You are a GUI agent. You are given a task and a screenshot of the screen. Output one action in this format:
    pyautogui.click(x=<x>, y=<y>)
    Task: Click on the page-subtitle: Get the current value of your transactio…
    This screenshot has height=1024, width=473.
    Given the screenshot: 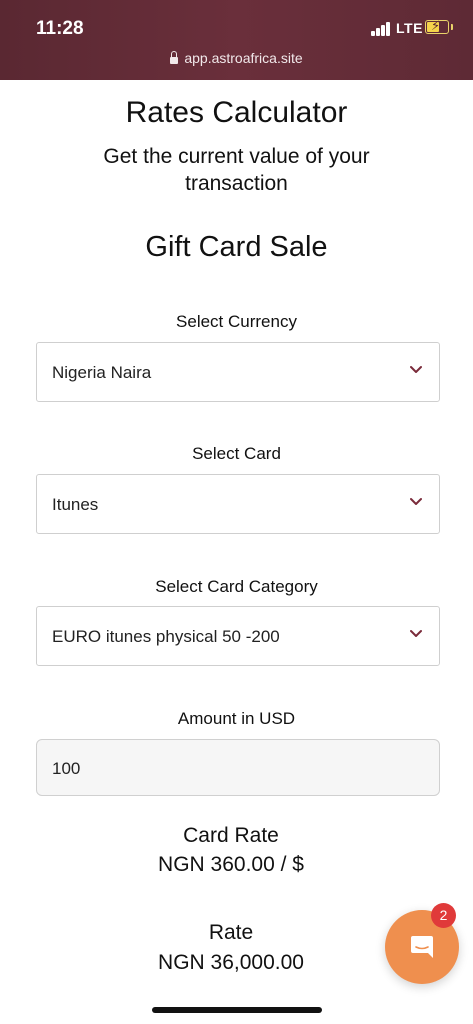 What is the action you would take?
    pyautogui.click(x=236, y=170)
    